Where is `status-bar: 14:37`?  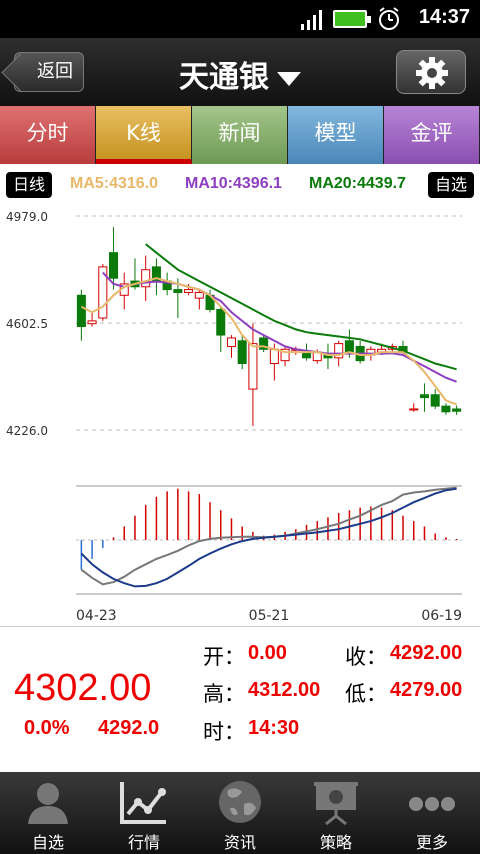 status-bar: 14:37 is located at coordinates (240, 19).